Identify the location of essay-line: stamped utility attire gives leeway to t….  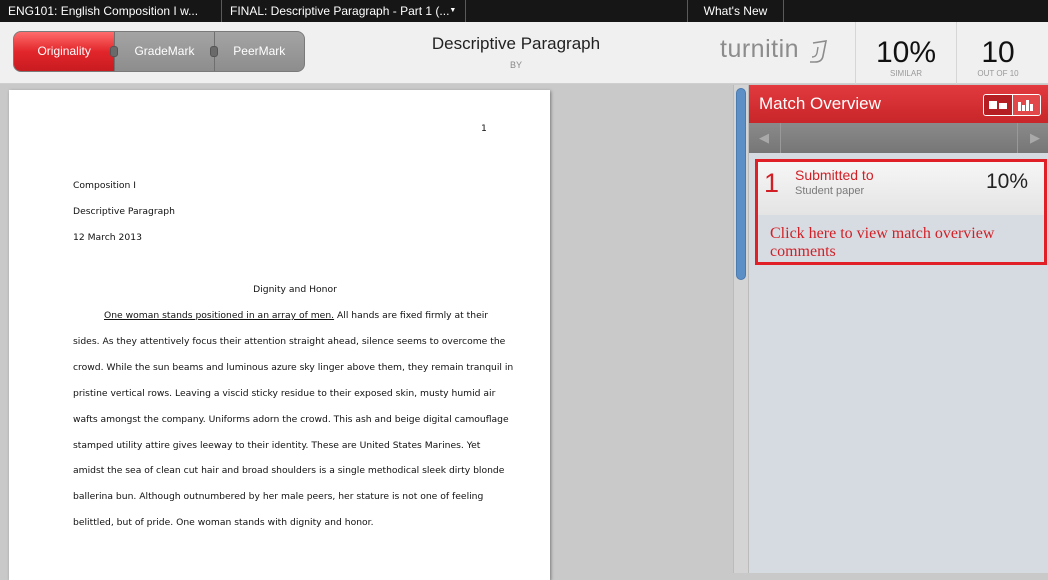
(277, 445).